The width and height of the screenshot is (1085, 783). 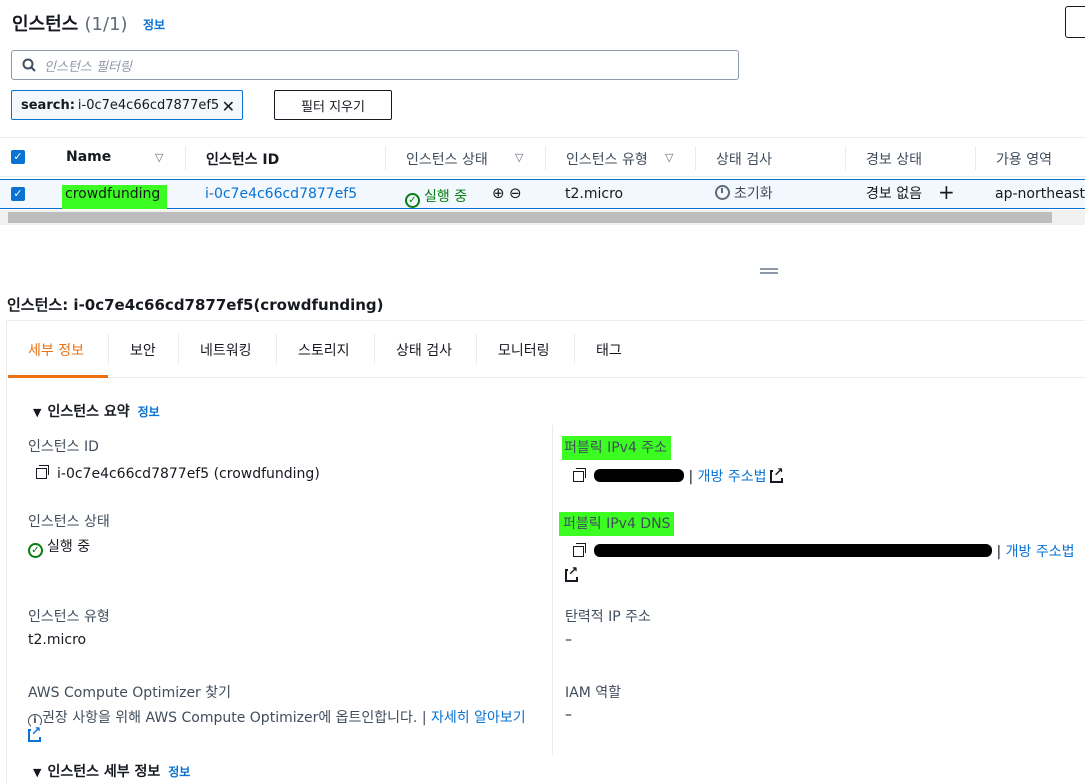 I want to click on search-icon, so click(x=29, y=65).